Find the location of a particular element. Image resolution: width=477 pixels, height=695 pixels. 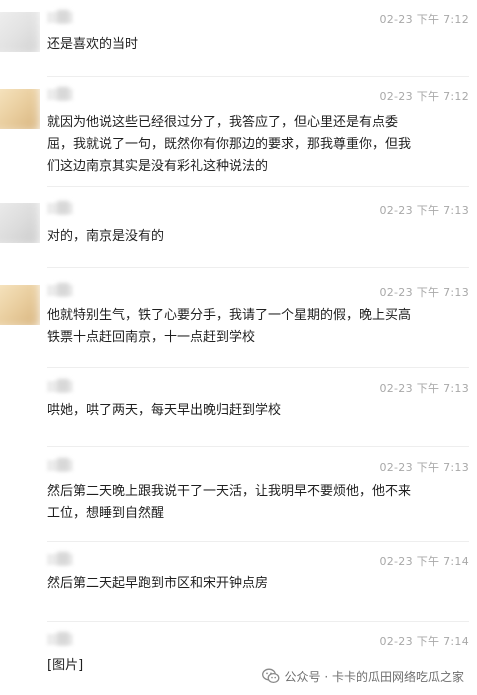

chat-message: 02-23 下午 7:12 还是喜欢的当时 is located at coordinates (238, 38).